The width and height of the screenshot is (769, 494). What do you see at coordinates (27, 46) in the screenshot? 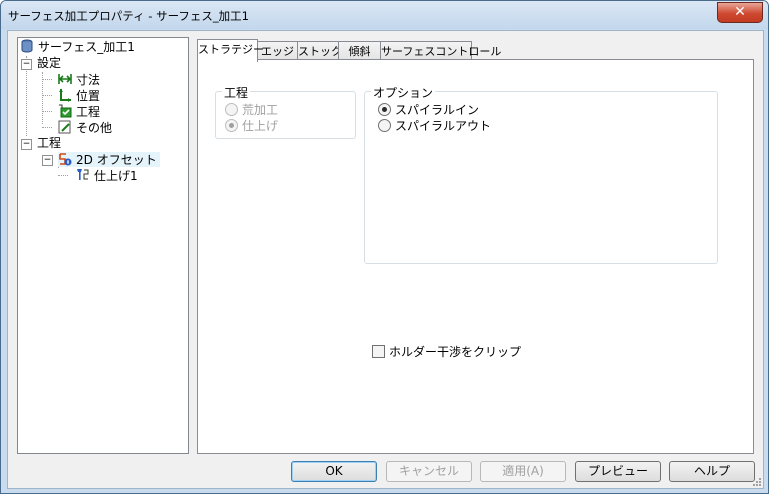
I see `database-icon` at bounding box center [27, 46].